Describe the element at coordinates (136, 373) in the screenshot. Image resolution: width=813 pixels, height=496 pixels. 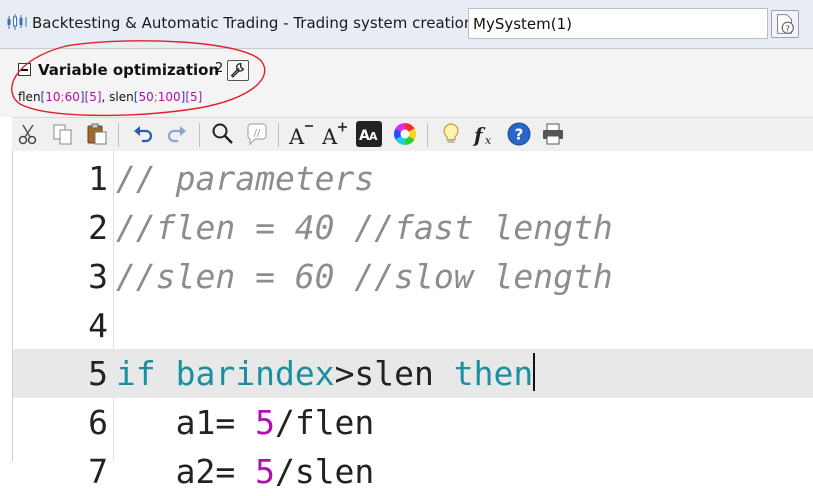
I see `keyword: if` at that location.